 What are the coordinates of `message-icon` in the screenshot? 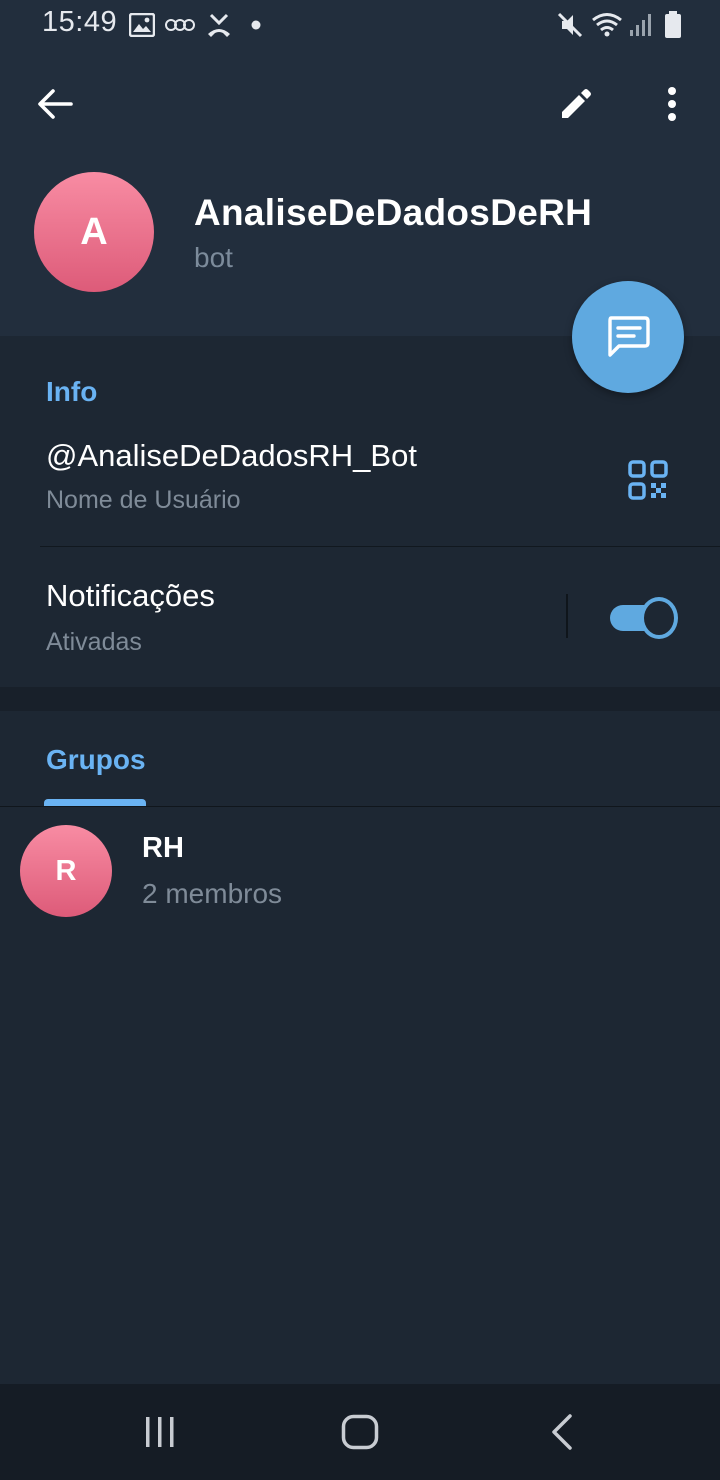 It's located at (629, 336).